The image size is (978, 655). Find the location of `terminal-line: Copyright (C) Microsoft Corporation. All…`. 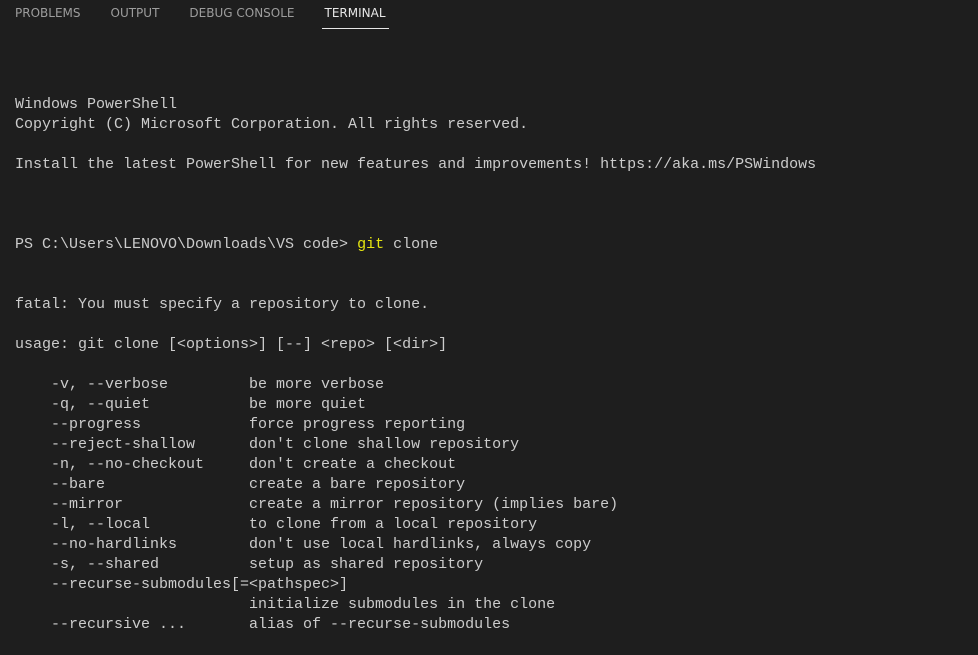

terminal-line: Copyright (C) Microsoft Corporation. All… is located at coordinates (272, 124).